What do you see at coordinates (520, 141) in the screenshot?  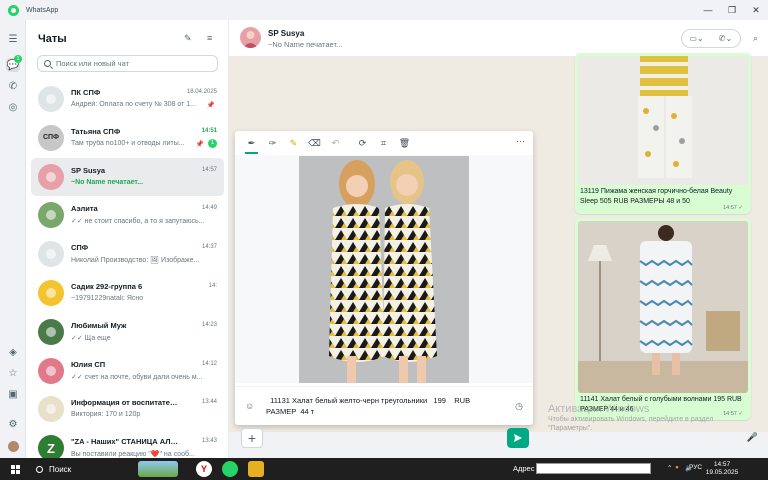 I see `more-options-icon: ⋯` at bounding box center [520, 141].